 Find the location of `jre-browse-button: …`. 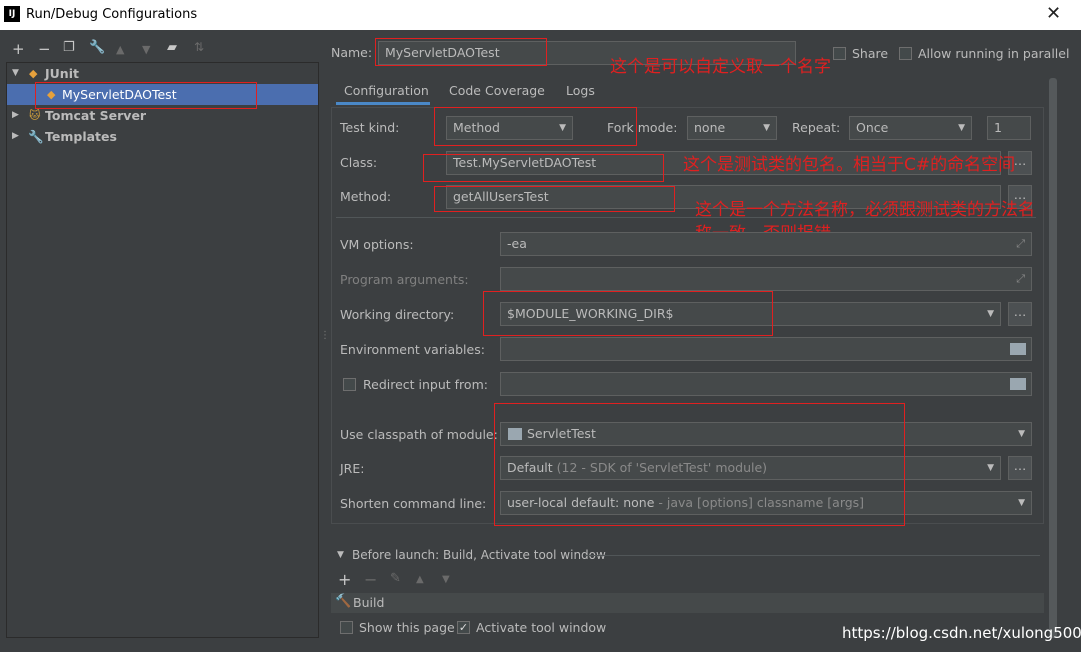

jre-browse-button: … is located at coordinates (1020, 468).